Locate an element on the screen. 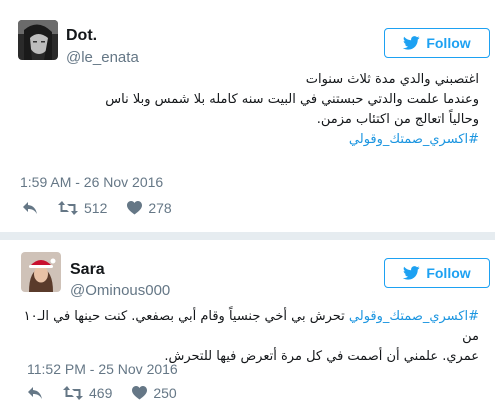 The height and width of the screenshot is (414, 495). tweet-text-line: وحالياً اتعالج من اكتئاب مزمن. is located at coordinates (397, 119).